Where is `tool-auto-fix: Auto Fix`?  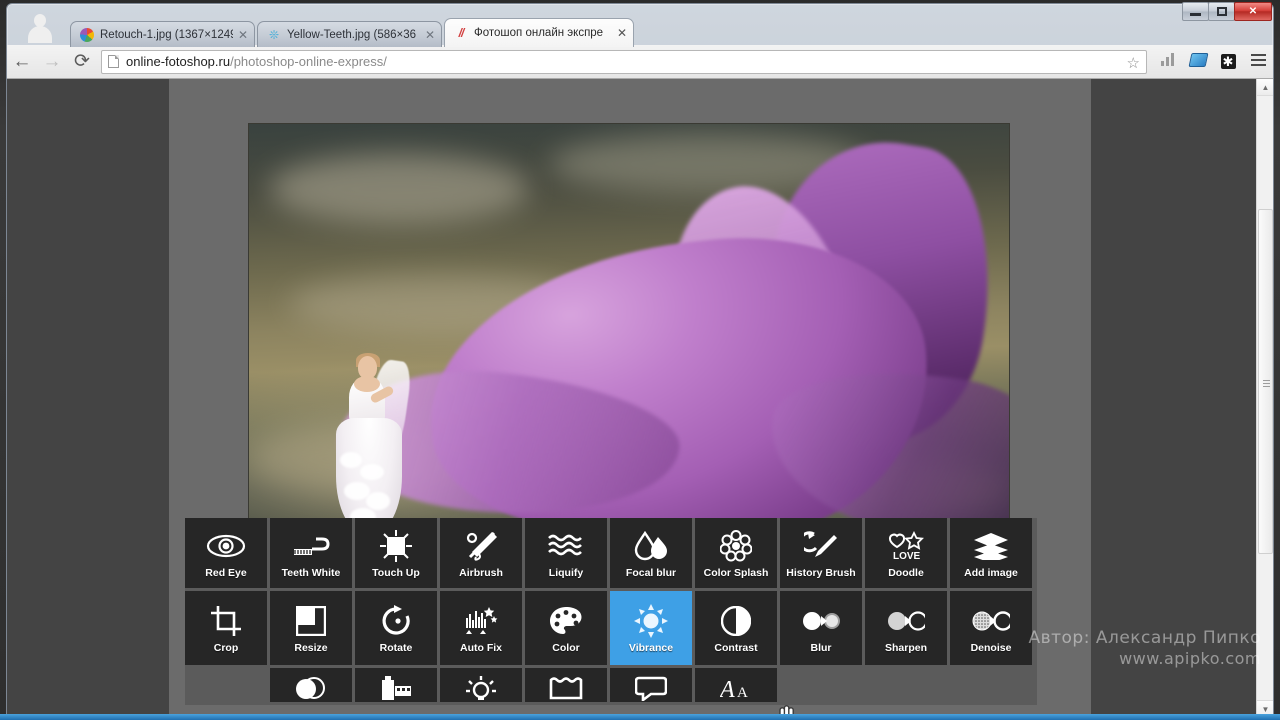 tool-auto-fix: Auto Fix is located at coordinates (481, 628).